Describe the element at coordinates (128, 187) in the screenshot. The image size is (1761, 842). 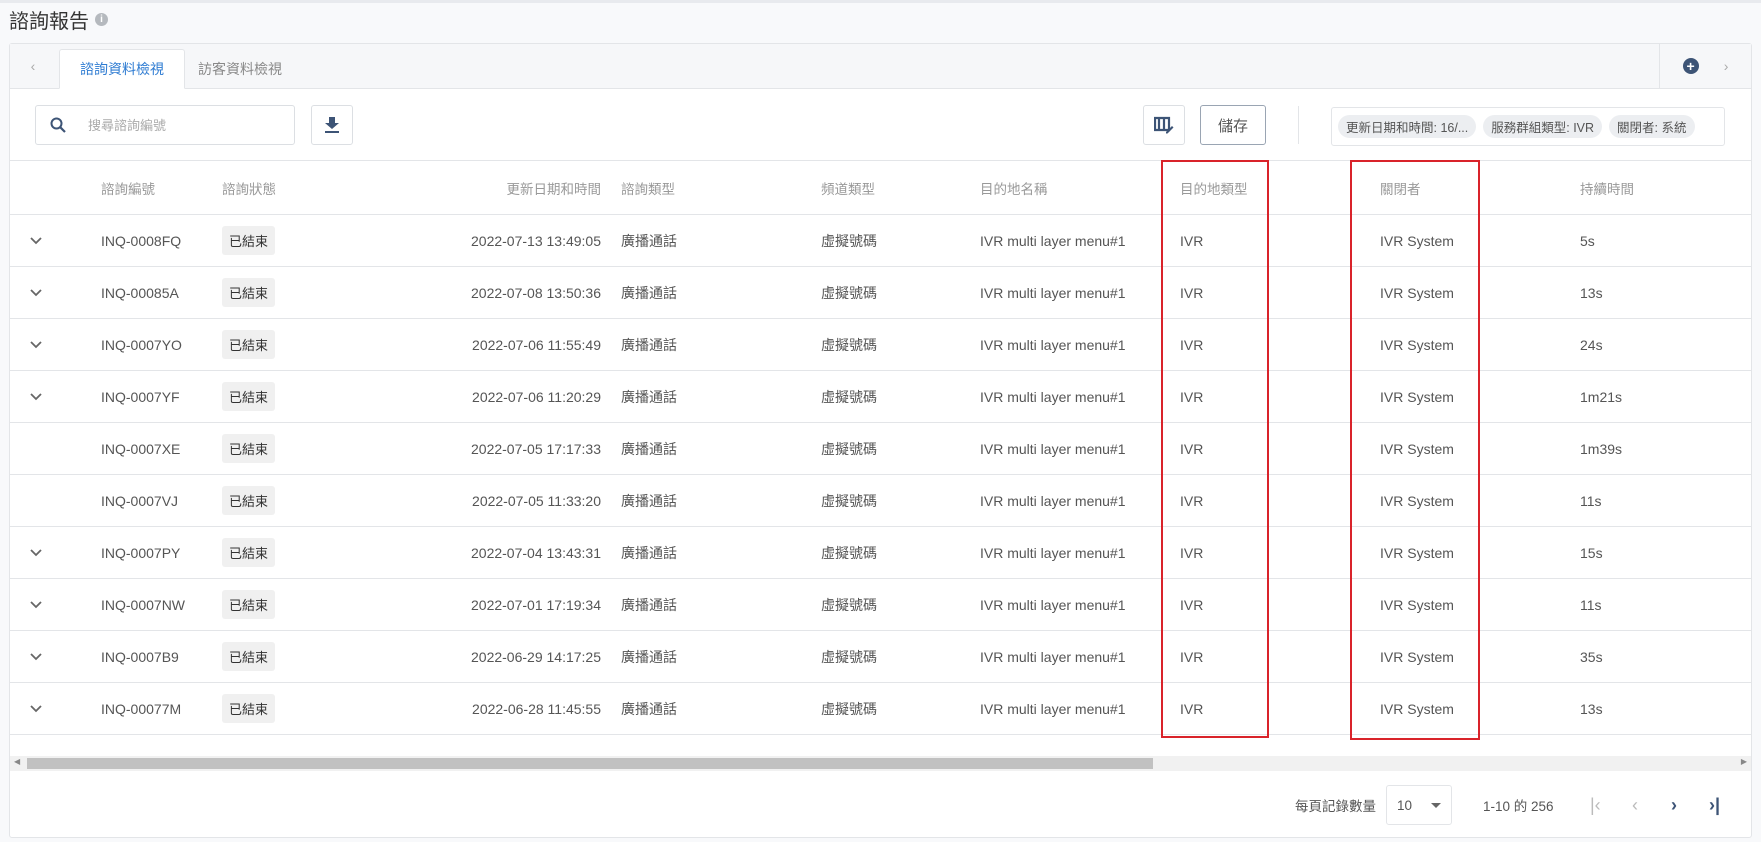
I see `col-header-id: 諮詢編號` at that location.